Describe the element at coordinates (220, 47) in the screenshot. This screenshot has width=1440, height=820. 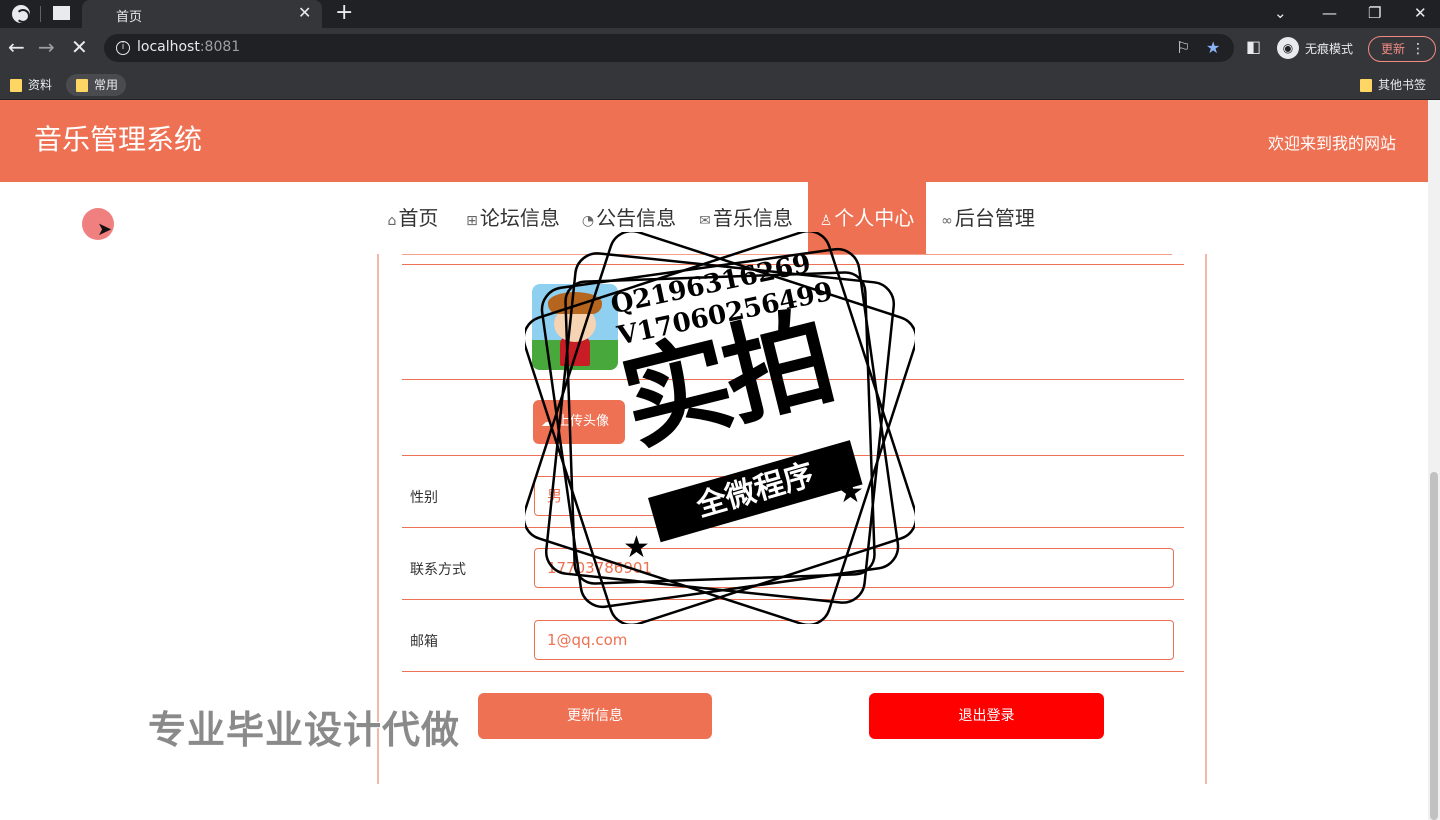
I see `url-port: :8081` at that location.